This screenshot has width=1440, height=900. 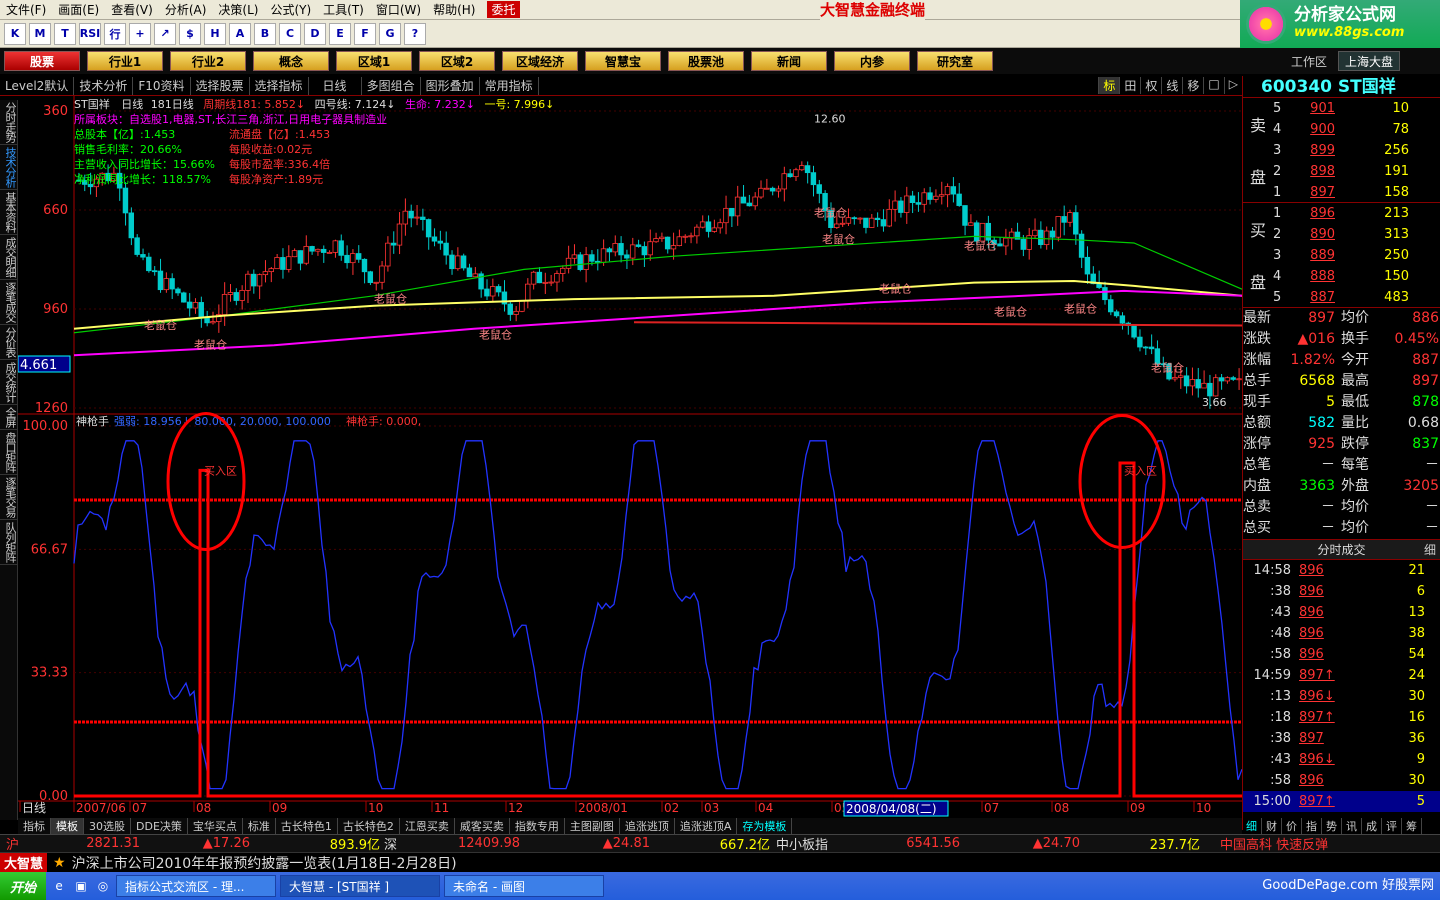 What do you see at coordinates (65, 33) in the screenshot?
I see `toolbar-icon-2: T` at bounding box center [65, 33].